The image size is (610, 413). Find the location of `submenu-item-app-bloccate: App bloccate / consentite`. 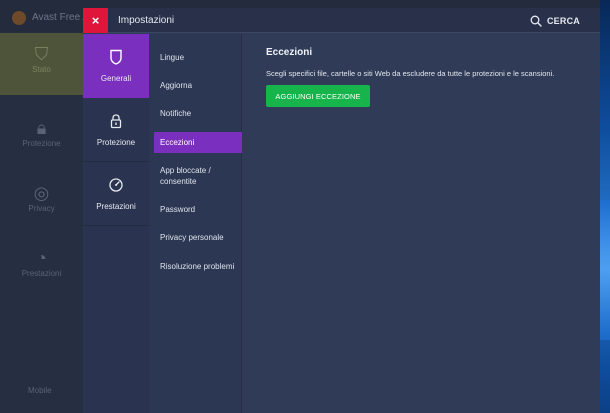

submenu-item-app-bloccate: App bloccate / consentite is located at coordinates (194, 176).